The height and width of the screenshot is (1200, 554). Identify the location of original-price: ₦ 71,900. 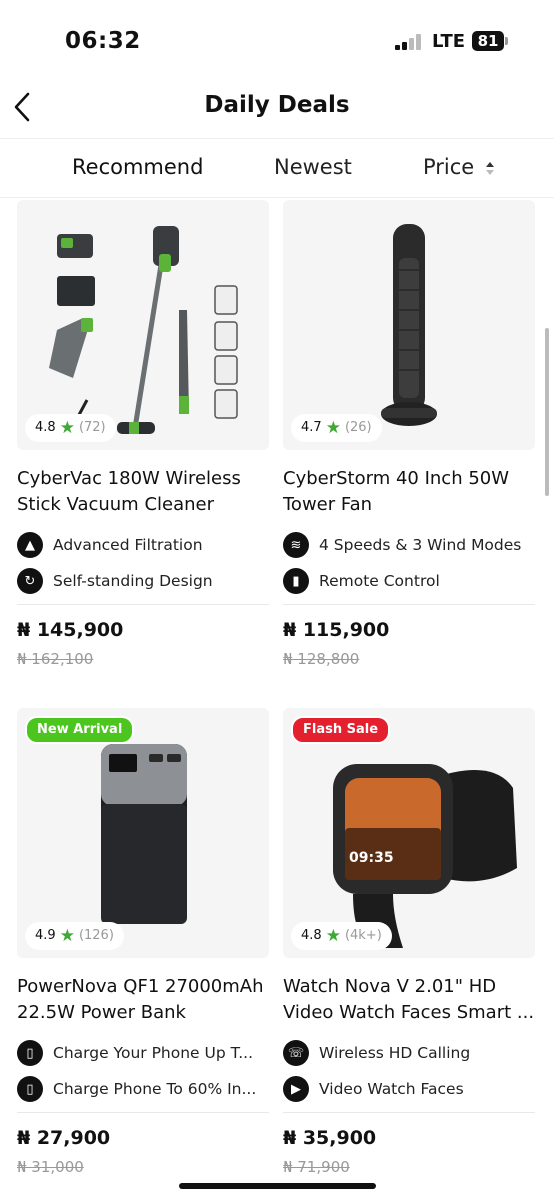
(316, 1167).